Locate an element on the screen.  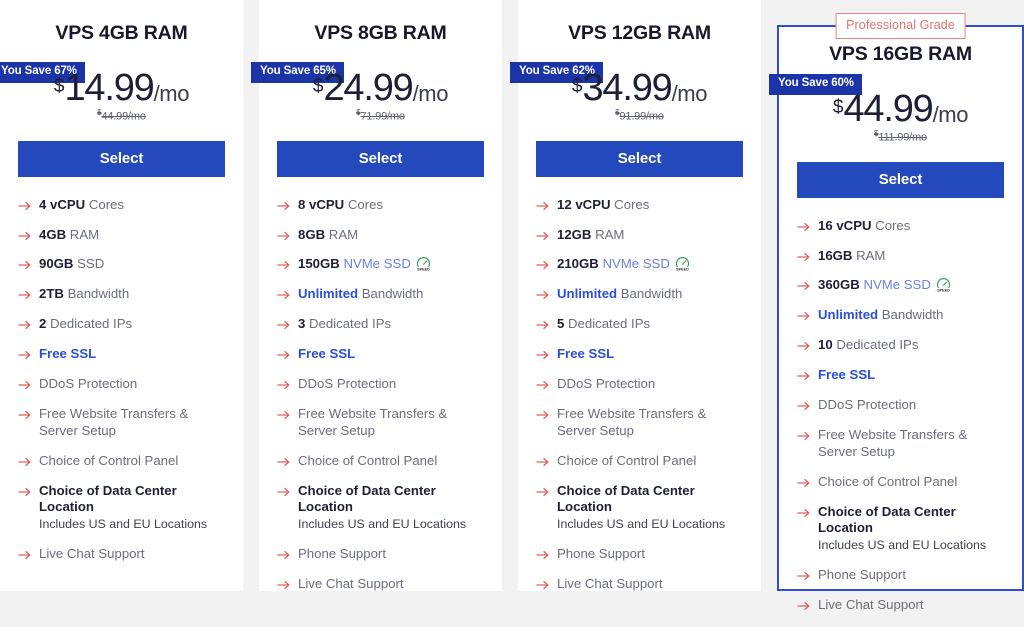
current-price: $14.99/mo is located at coordinates (122, 88).